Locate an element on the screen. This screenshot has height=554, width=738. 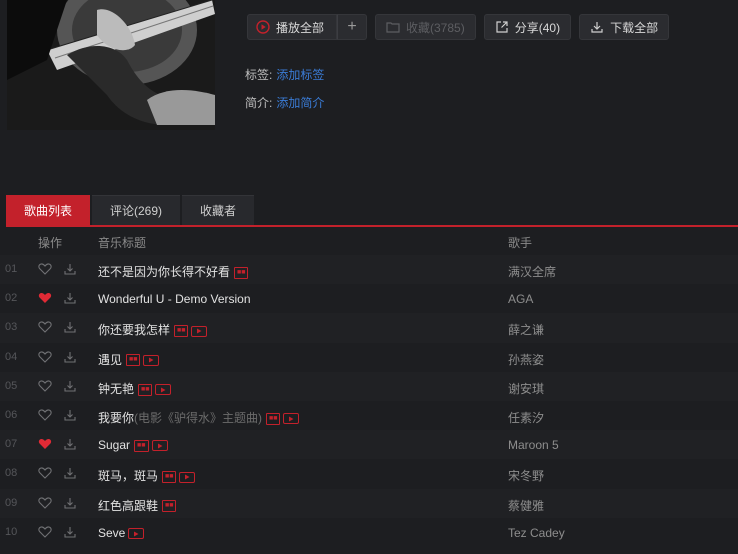
table-row: 07 Sugar ■■ Maroon 5 is located at coordinates (369, 445).